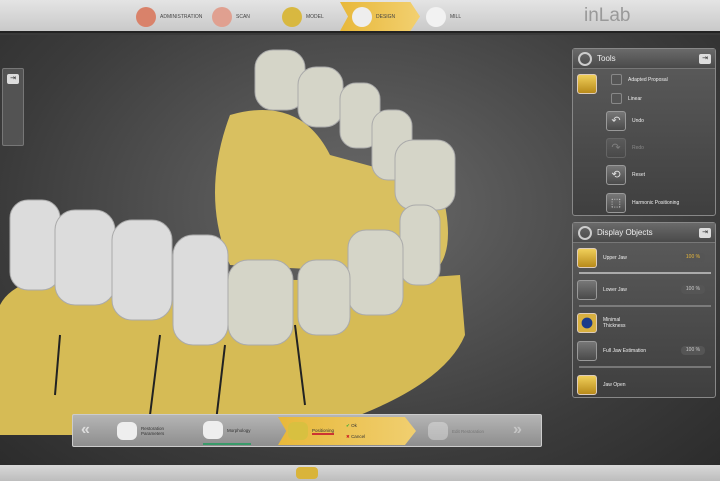 The image size is (720, 481). Describe the element at coordinates (616, 203) in the screenshot. I see `harmonic-positioning-icon: ⬚` at that location.